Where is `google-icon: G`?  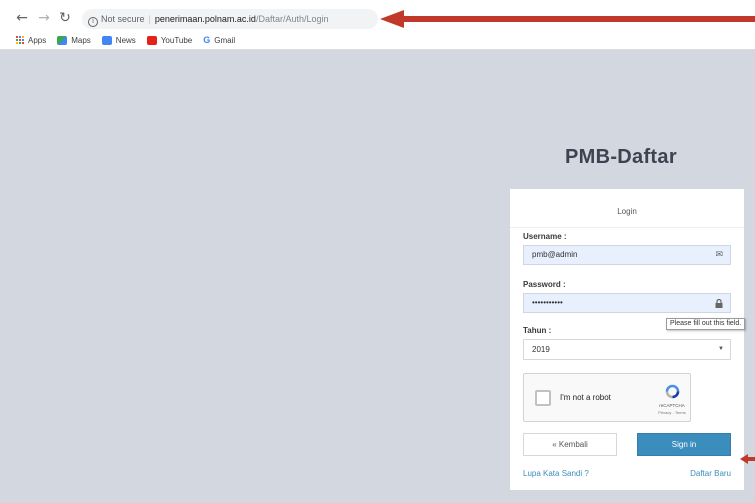
google-icon: G is located at coordinates (207, 40).